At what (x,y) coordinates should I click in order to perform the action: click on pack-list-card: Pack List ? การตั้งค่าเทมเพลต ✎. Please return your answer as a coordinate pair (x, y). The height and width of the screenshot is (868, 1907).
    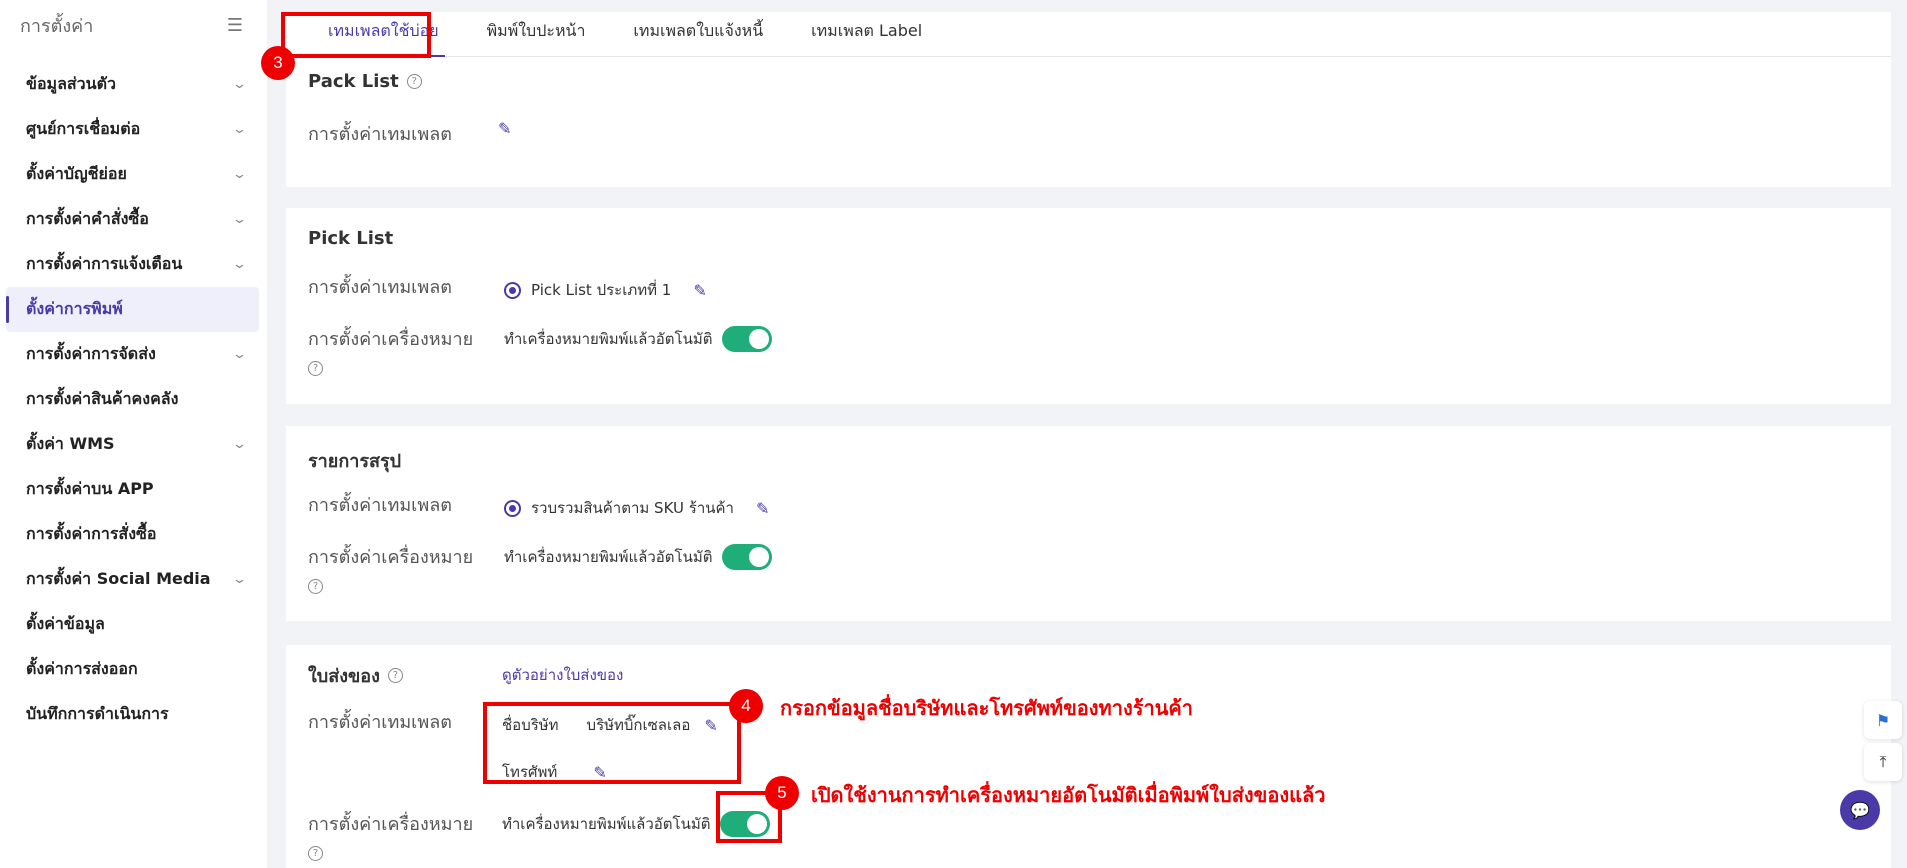
    Looking at the image, I should click on (1088, 122).